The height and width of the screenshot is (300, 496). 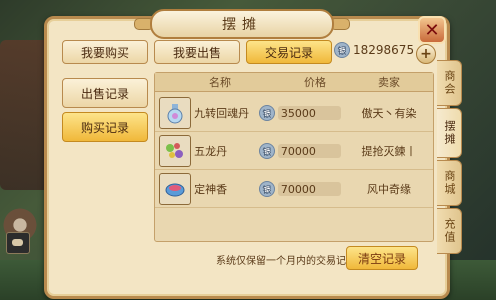 I want to click on tab-trade-records: 交易记录, so click(x=289, y=52).